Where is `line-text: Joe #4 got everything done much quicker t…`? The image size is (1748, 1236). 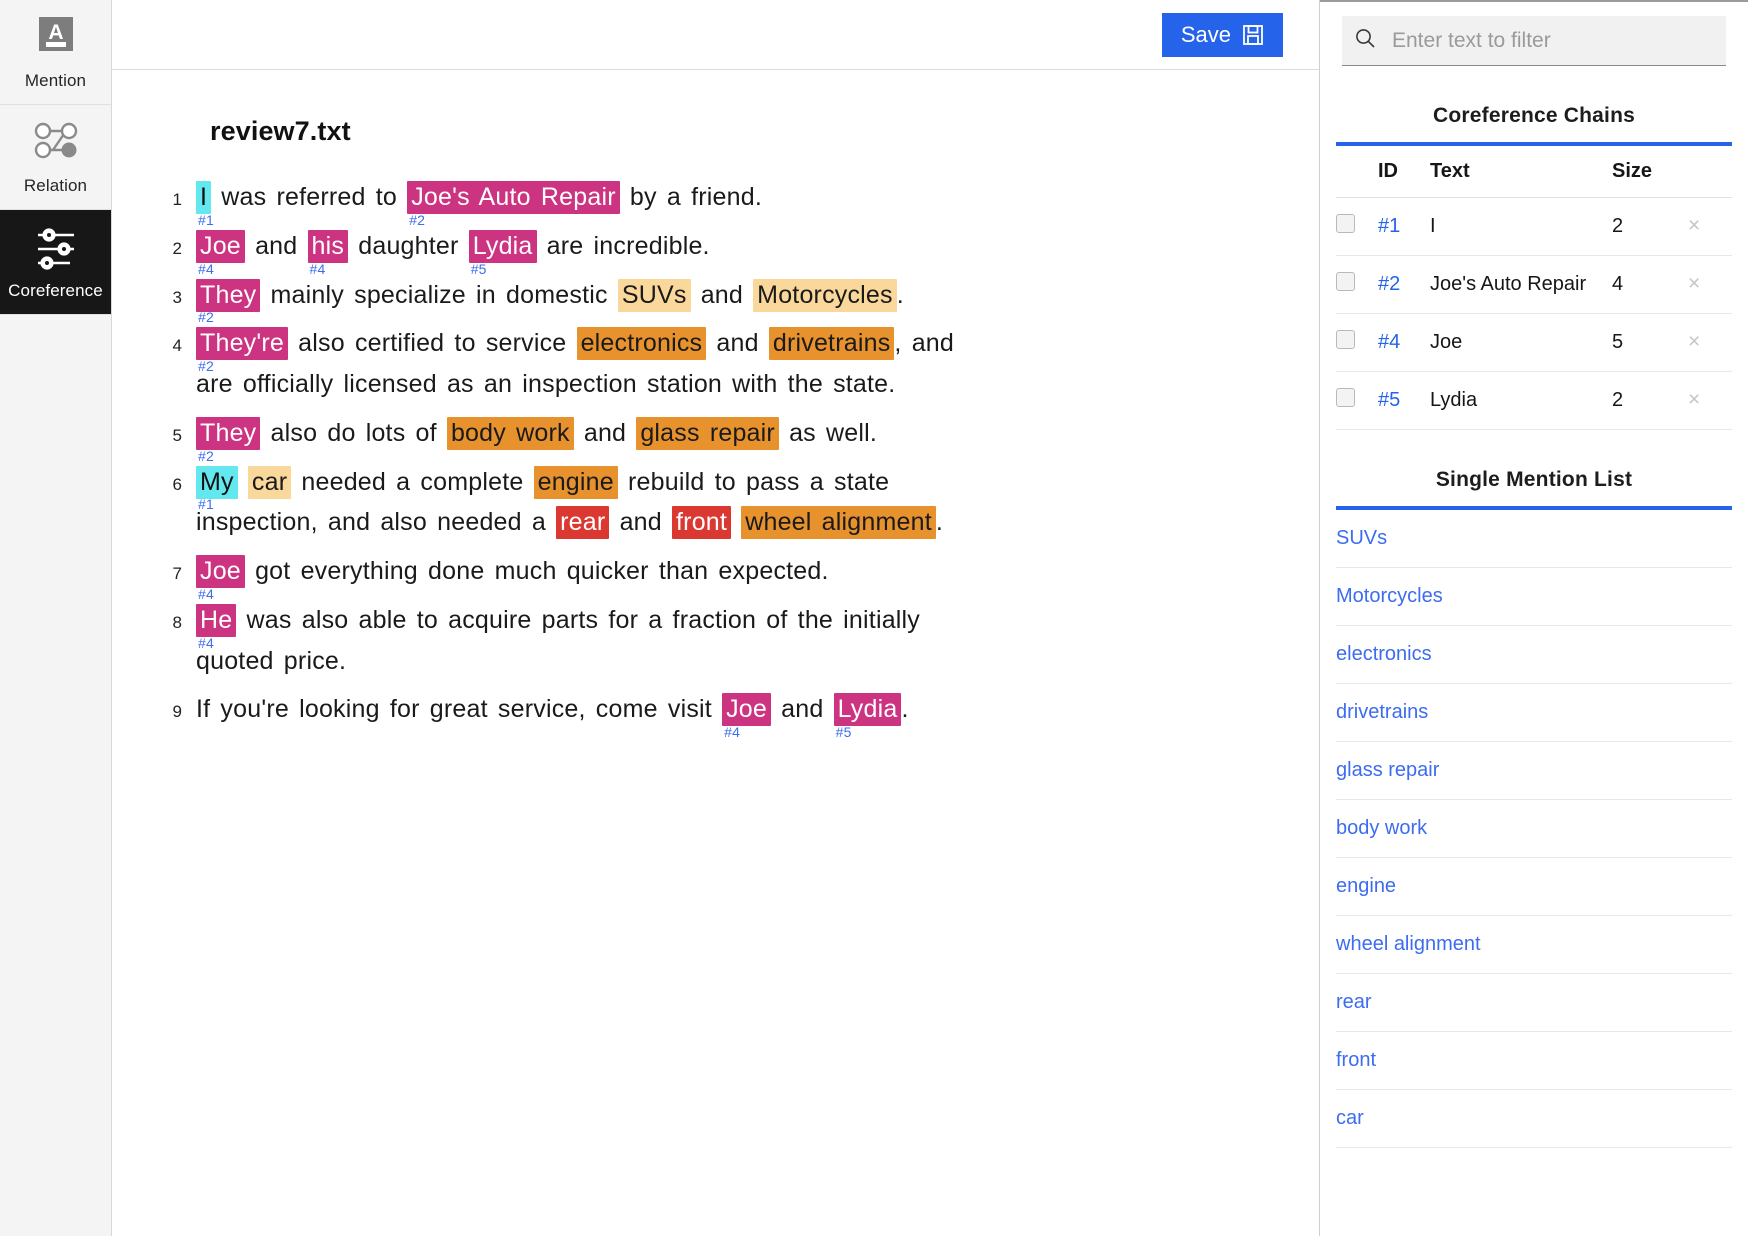
line-text: Joe #4 got everything done much quicker t… is located at coordinates (737, 578).